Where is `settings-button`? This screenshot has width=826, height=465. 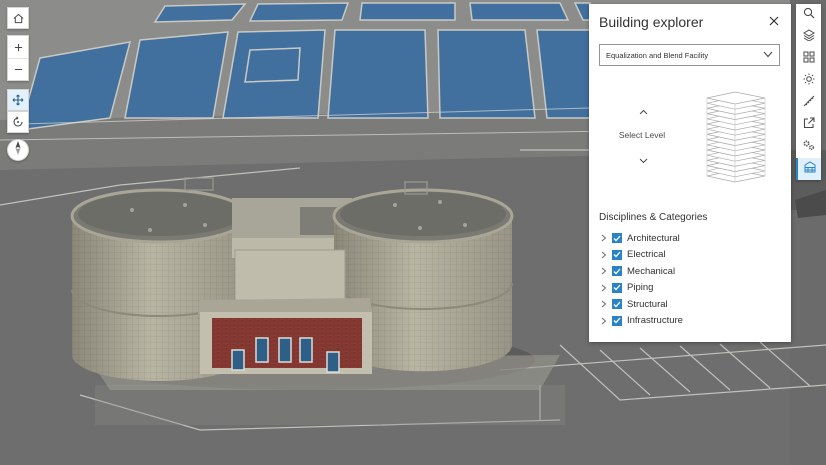
settings-button is located at coordinates (808, 147).